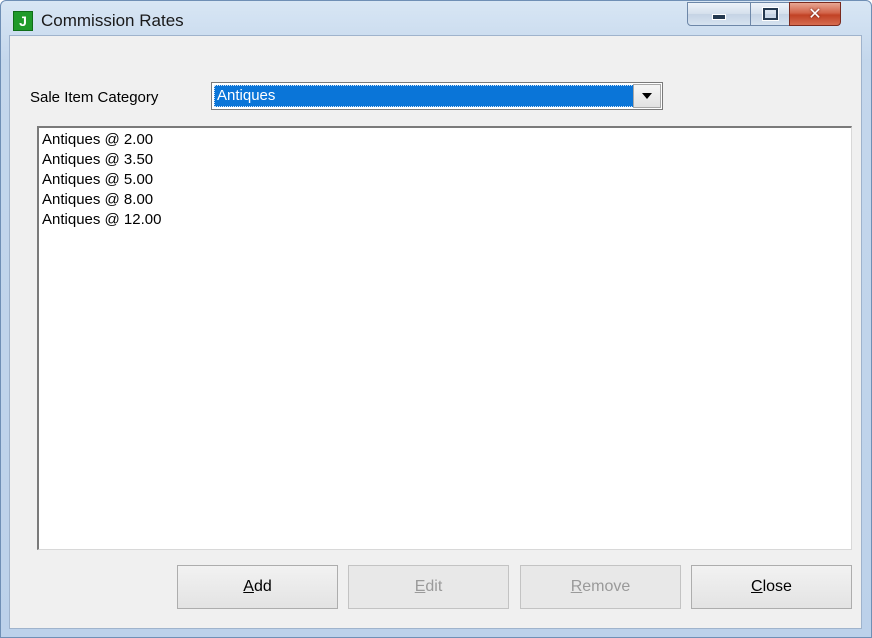 Image resolution: width=872 pixels, height=638 pixels. I want to click on list-item: Antiques @ 5.00, so click(97, 180).